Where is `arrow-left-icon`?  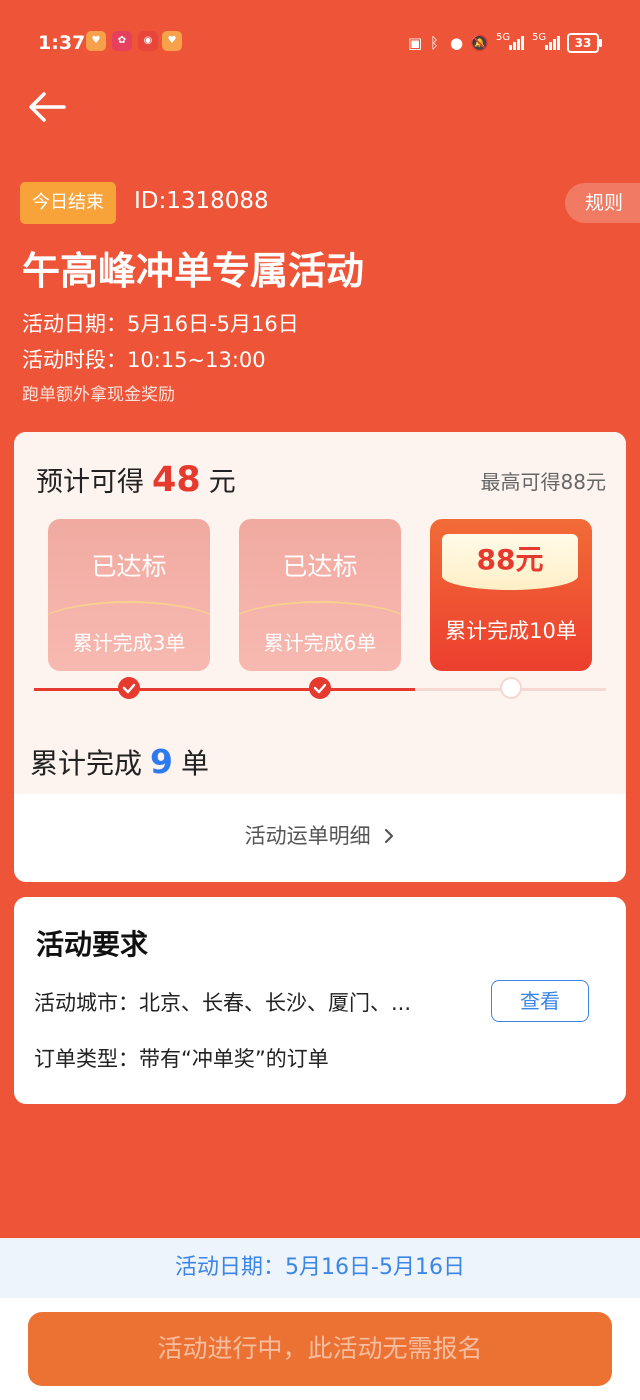 arrow-left-icon is located at coordinates (47, 107).